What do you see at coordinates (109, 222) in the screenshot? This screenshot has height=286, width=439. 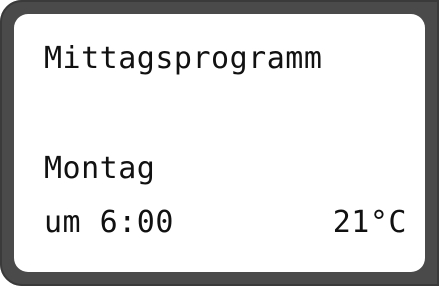 I see `time-label: um 6:00` at bounding box center [109, 222].